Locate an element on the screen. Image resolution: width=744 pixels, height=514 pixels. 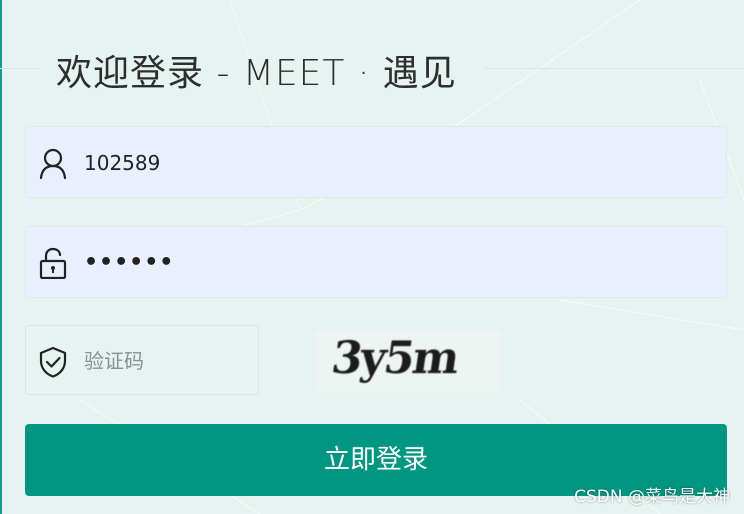
captcha-image: 3y5m is located at coordinates (408, 362).